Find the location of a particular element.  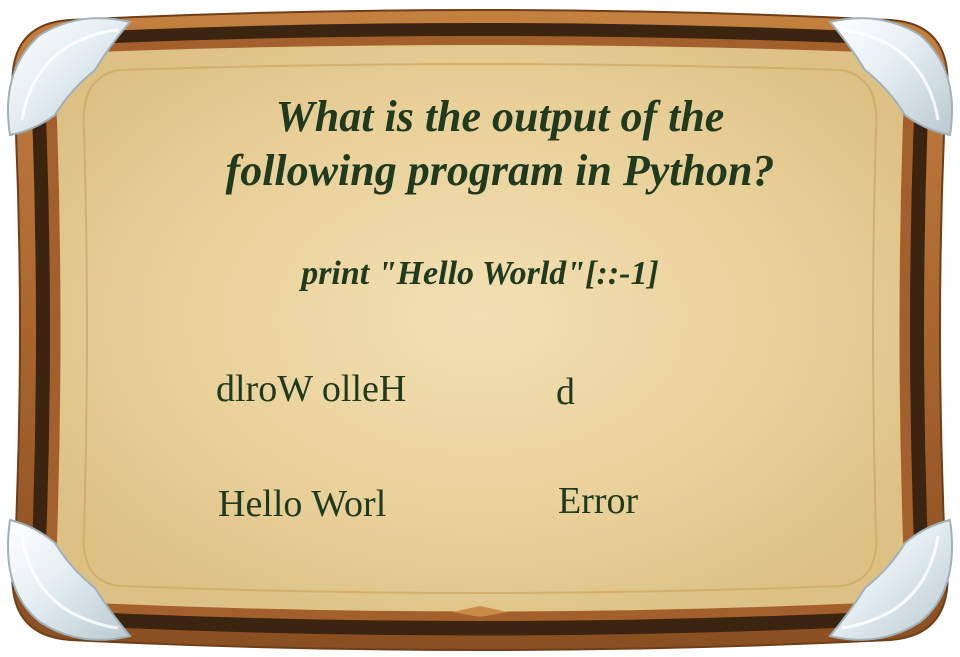

answer-option-c: Hello Worl is located at coordinates (302, 504).